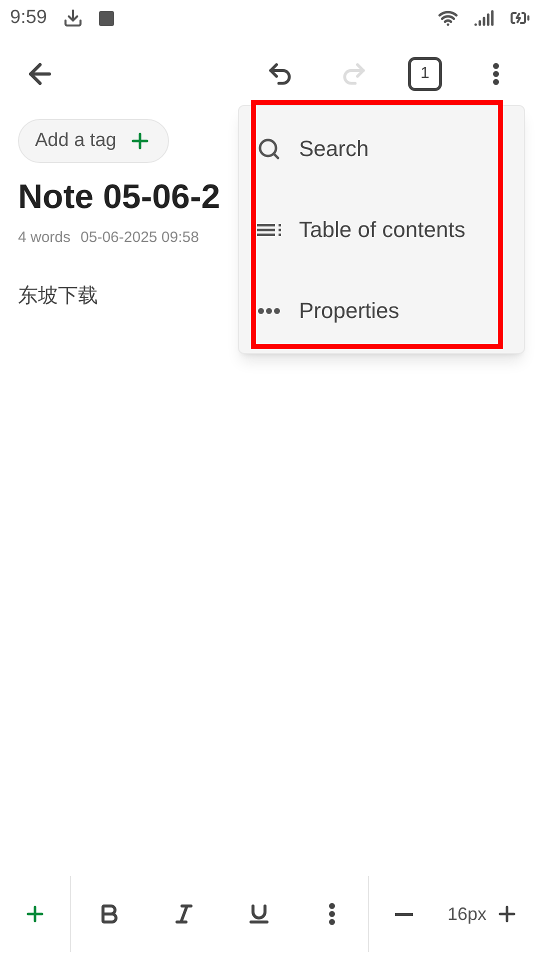 The height and width of the screenshot is (960, 540). What do you see at coordinates (58, 295) in the screenshot?
I see `note-body: 东坡下载` at bounding box center [58, 295].